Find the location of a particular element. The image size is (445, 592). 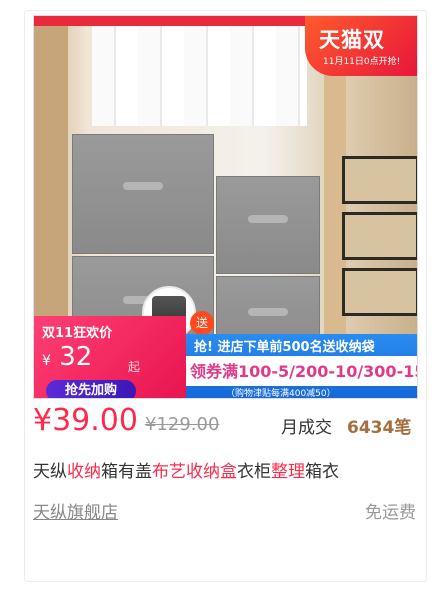

promo-price-panel: 双11狂欢价 ¥ 32 起 抢先加购 is located at coordinates (110, 357).